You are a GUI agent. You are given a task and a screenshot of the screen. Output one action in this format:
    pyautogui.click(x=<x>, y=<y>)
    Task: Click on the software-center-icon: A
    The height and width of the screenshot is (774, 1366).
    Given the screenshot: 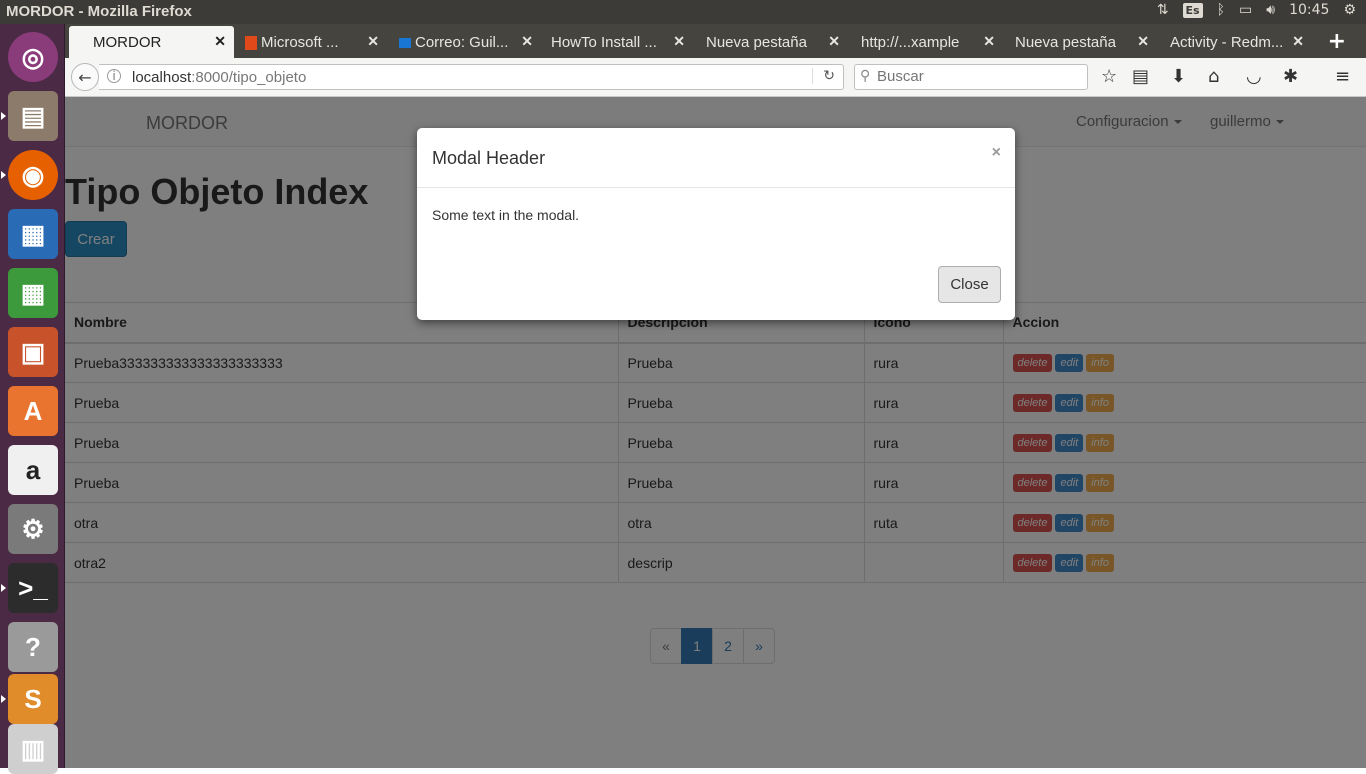 What is the action you would take?
    pyautogui.click(x=33, y=411)
    